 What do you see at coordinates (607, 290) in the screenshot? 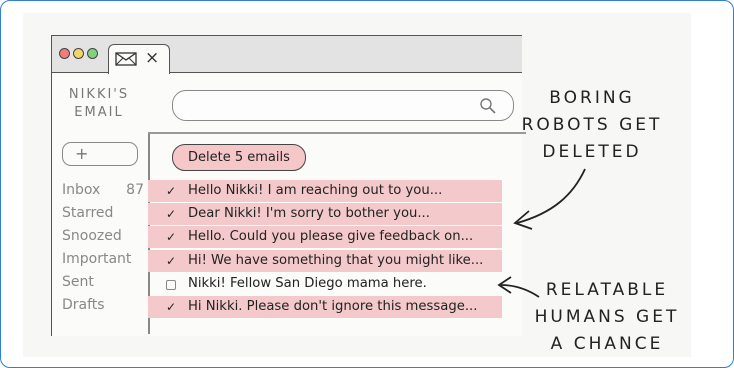
I see `annotation-line: RELATABLE` at bounding box center [607, 290].